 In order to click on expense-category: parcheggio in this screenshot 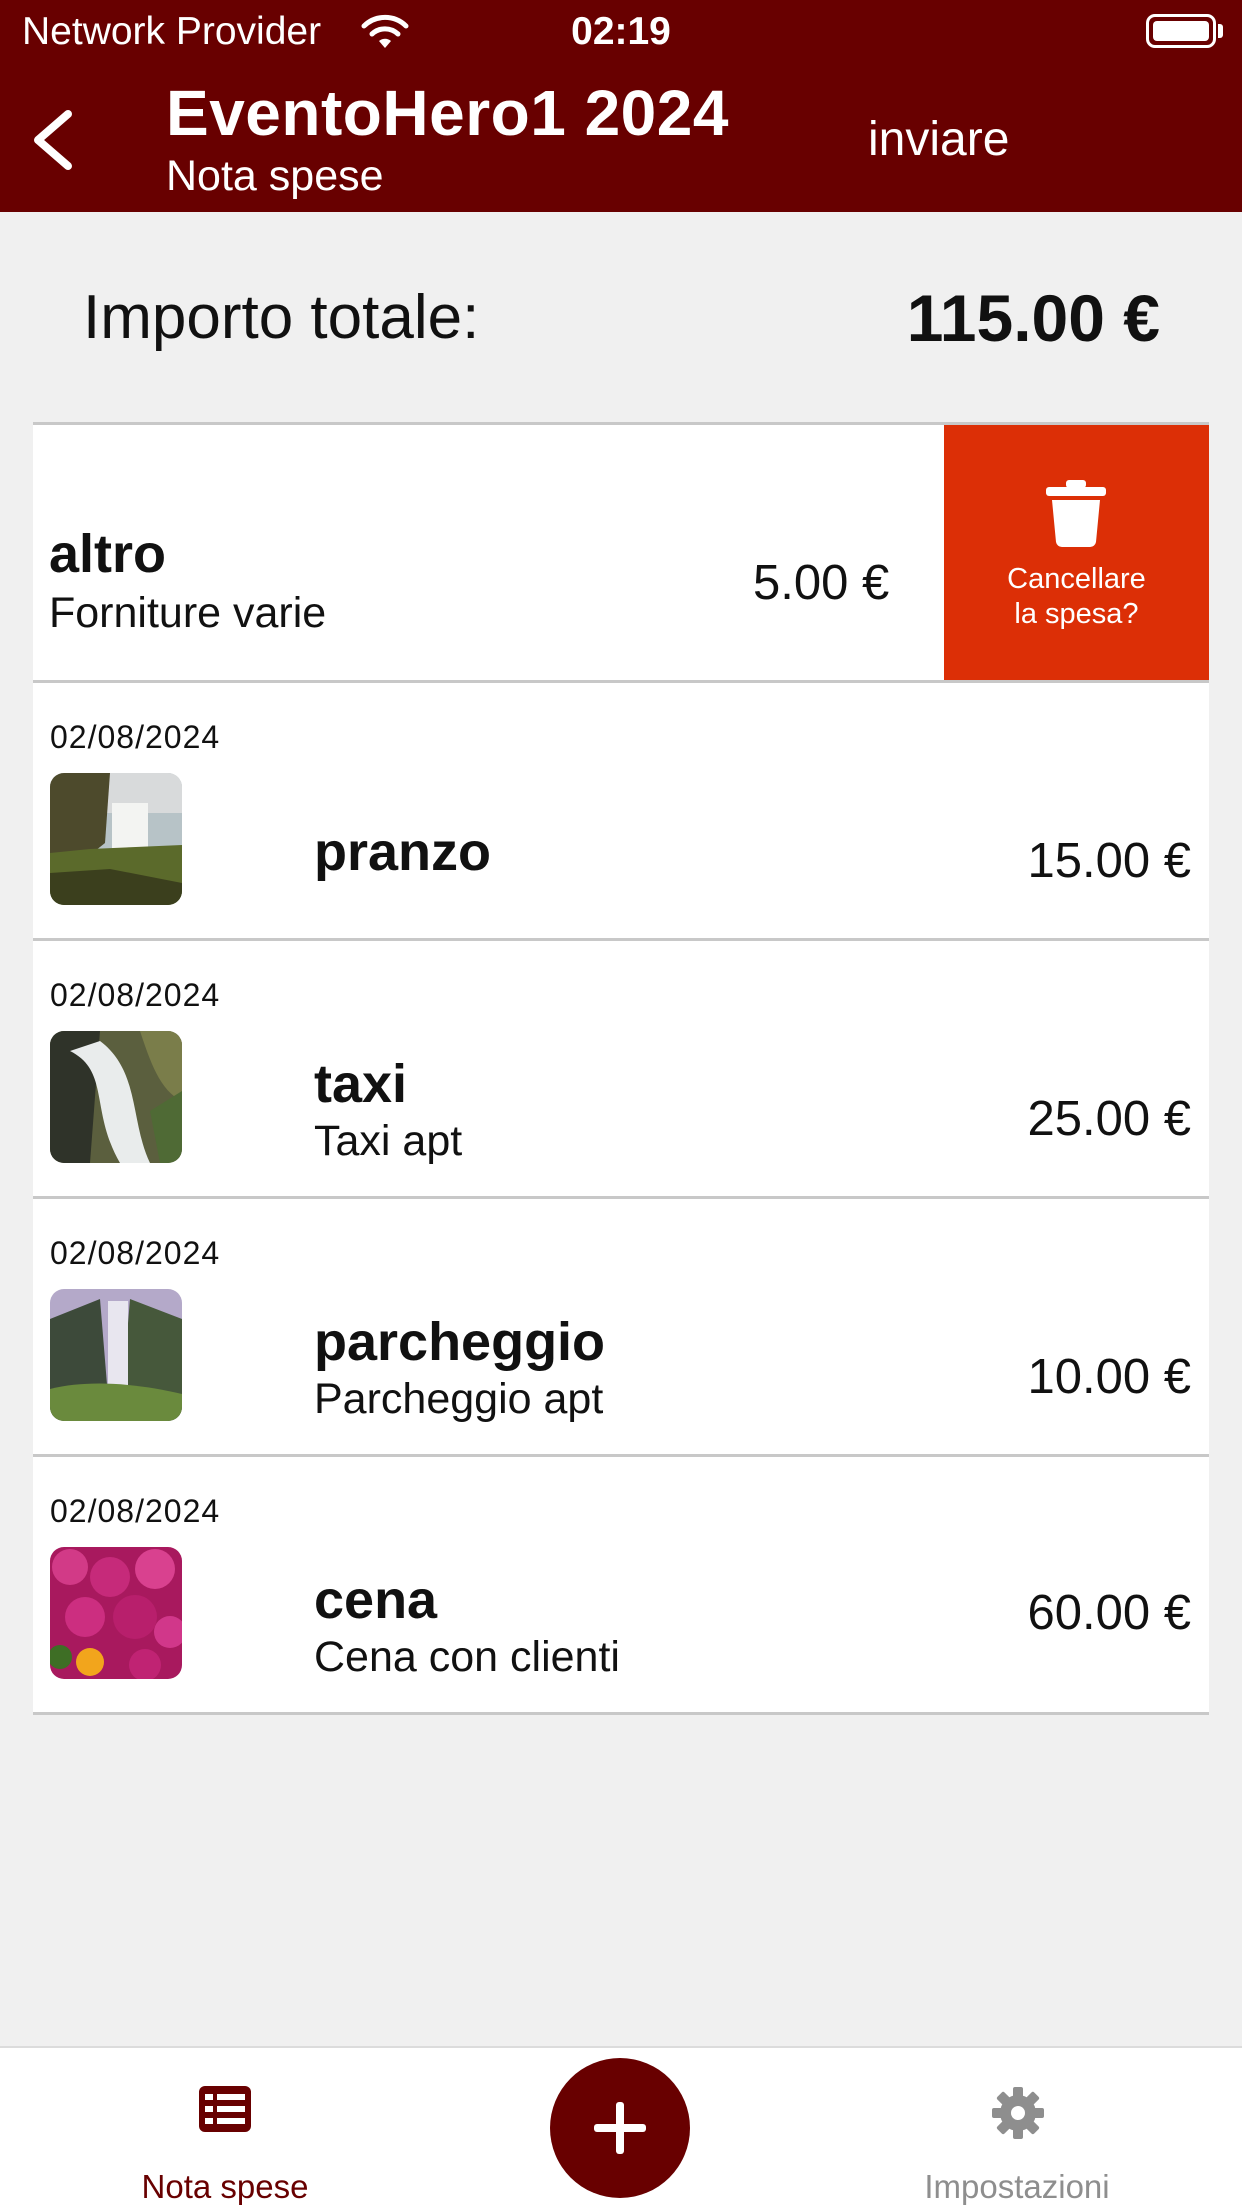, I will do `click(460, 1342)`.